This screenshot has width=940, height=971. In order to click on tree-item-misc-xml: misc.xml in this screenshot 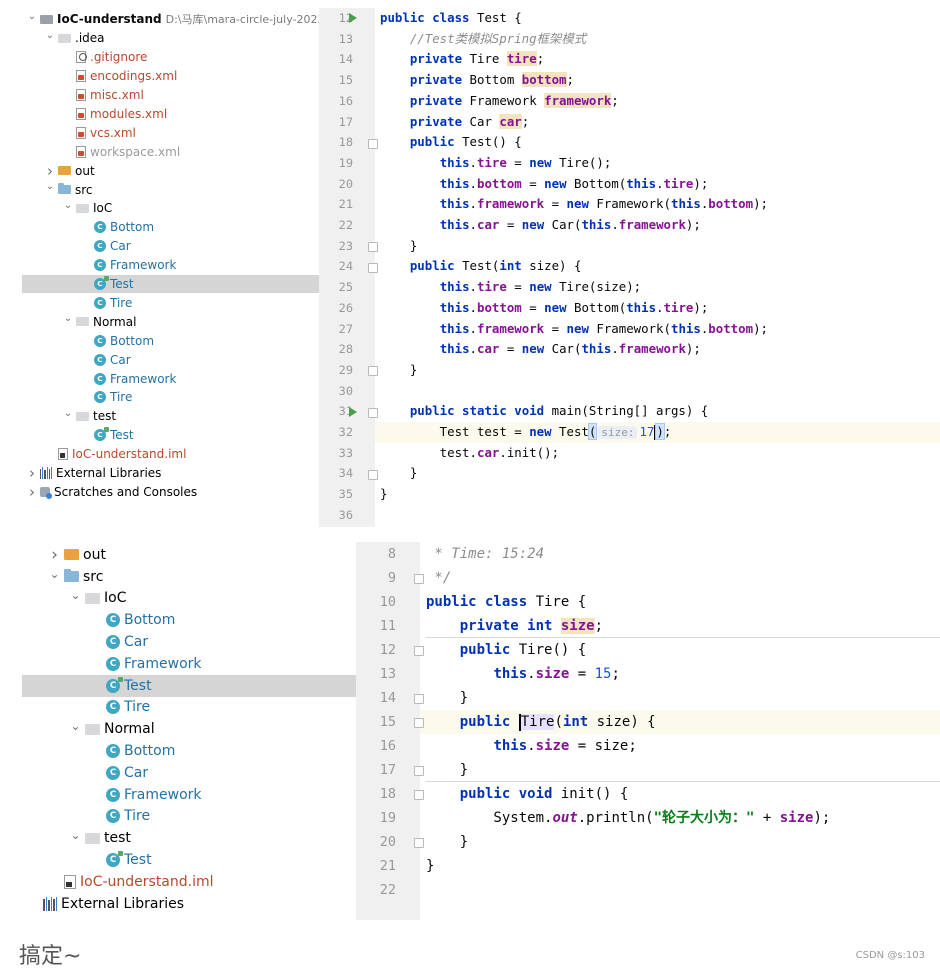, I will do `click(170, 95)`.